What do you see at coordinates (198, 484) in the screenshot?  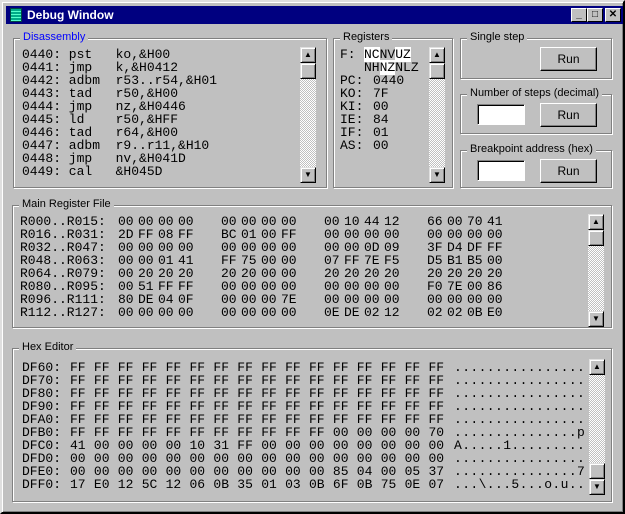 I see `hex-byte: 06` at bounding box center [198, 484].